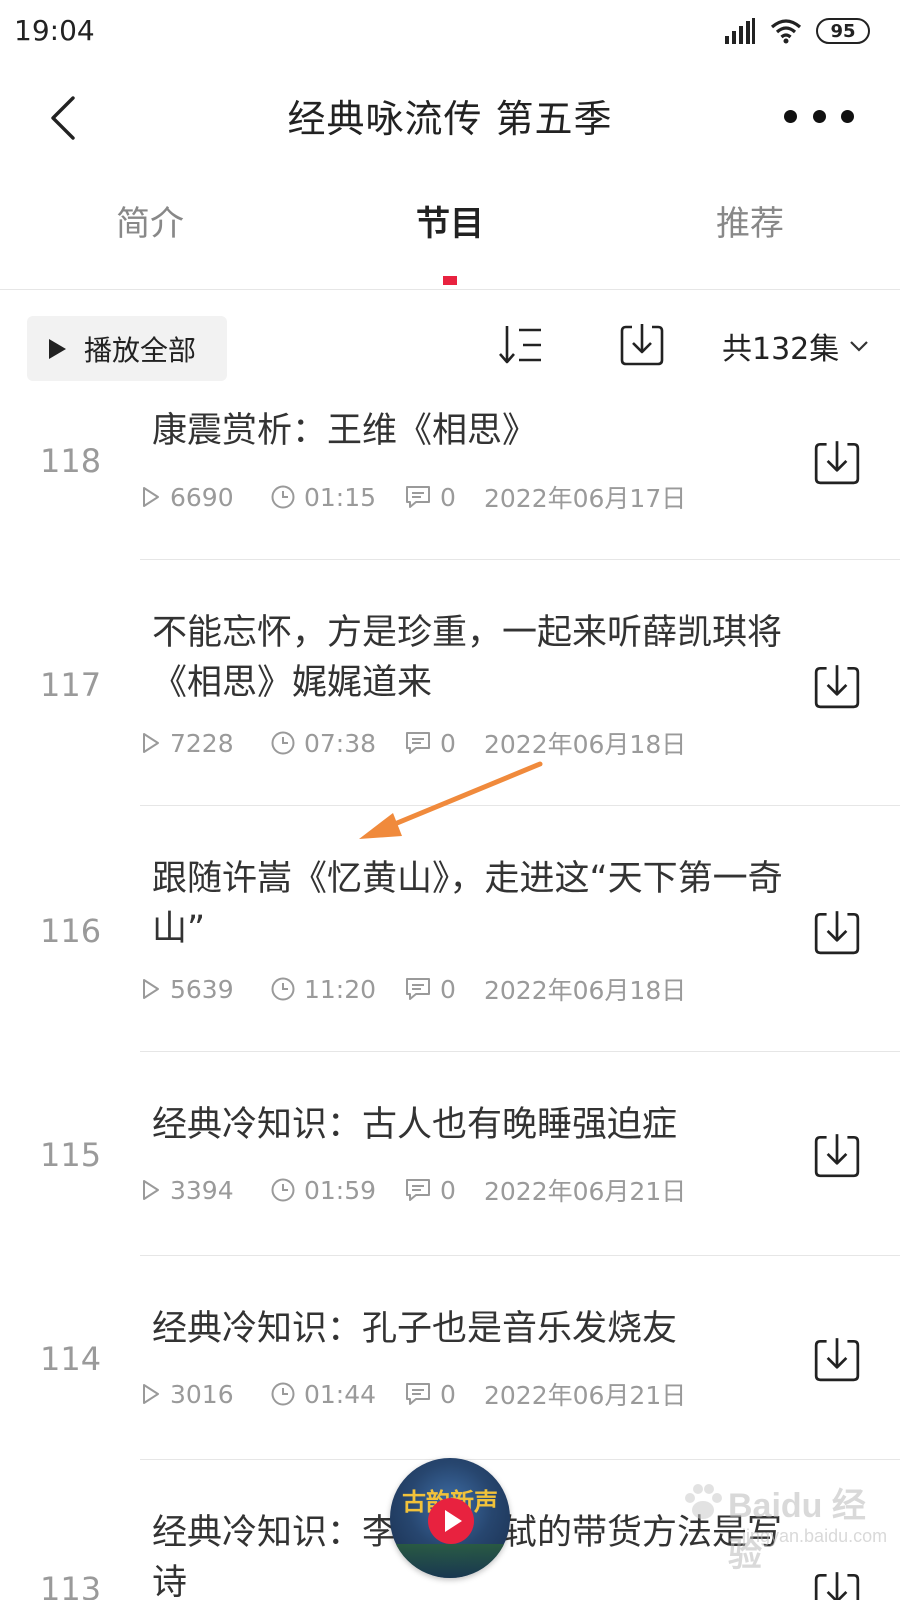 The width and height of the screenshot is (900, 1600). I want to click on play-all-label: 播放全部, so click(140, 350).